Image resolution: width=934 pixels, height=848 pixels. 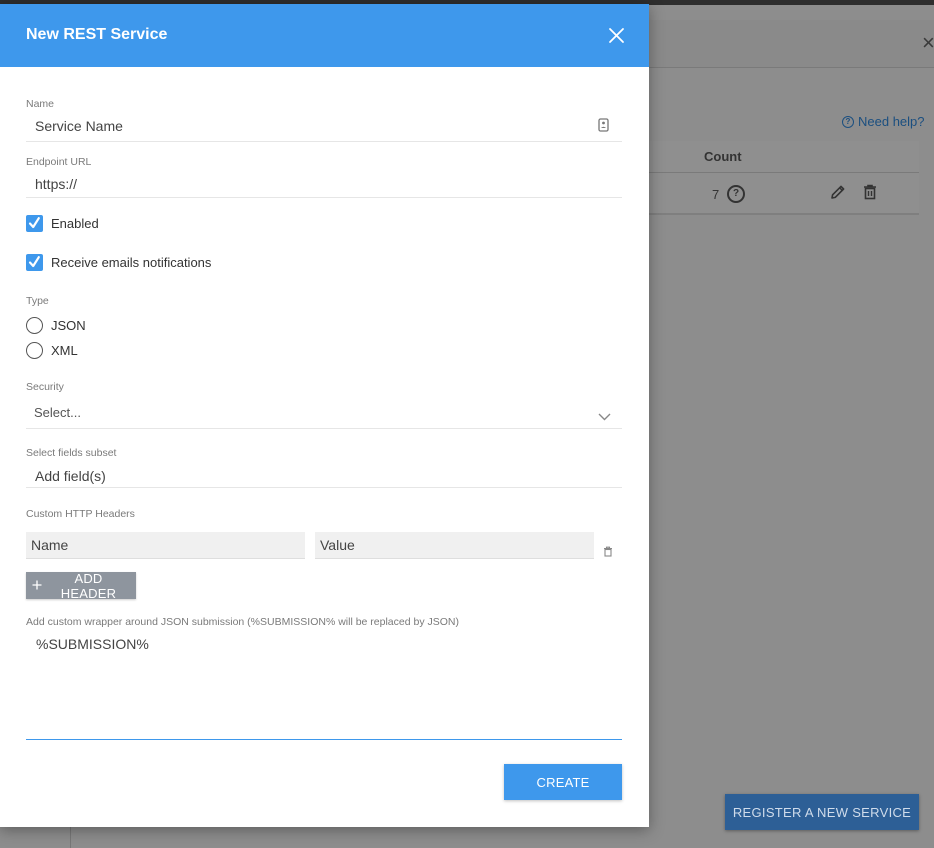 I want to click on contact-card-icon, so click(x=603, y=127).